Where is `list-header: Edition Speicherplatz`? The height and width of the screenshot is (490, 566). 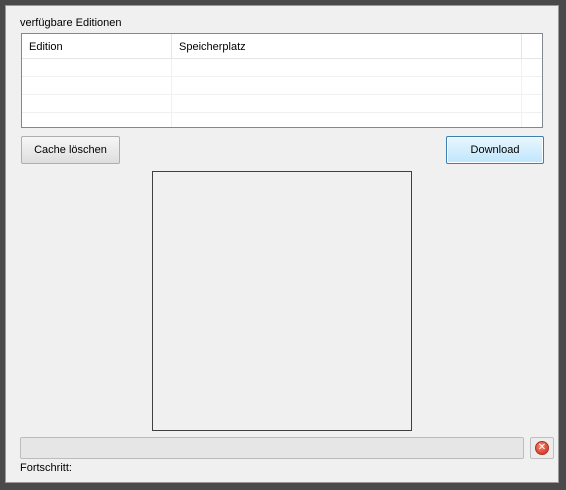 list-header: Edition Speicherplatz is located at coordinates (282, 46).